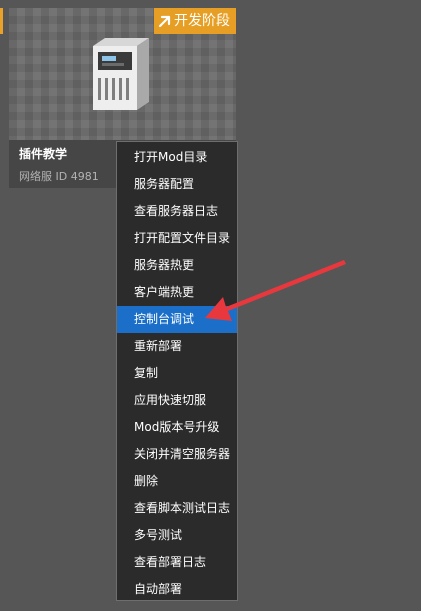 The width and height of the screenshot is (421, 611). I want to click on menu-item-multi-account-test: 多号测试, so click(177, 535).